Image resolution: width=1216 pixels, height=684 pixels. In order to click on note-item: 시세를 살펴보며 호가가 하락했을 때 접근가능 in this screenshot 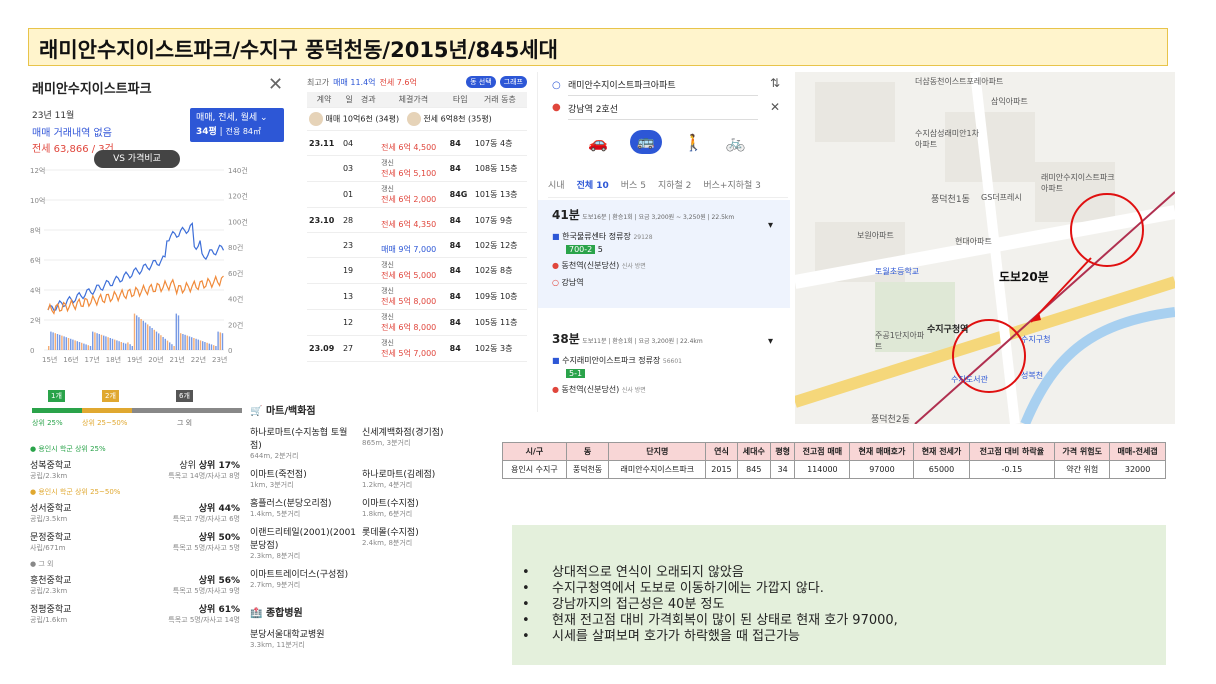, I will do `click(834, 637)`.